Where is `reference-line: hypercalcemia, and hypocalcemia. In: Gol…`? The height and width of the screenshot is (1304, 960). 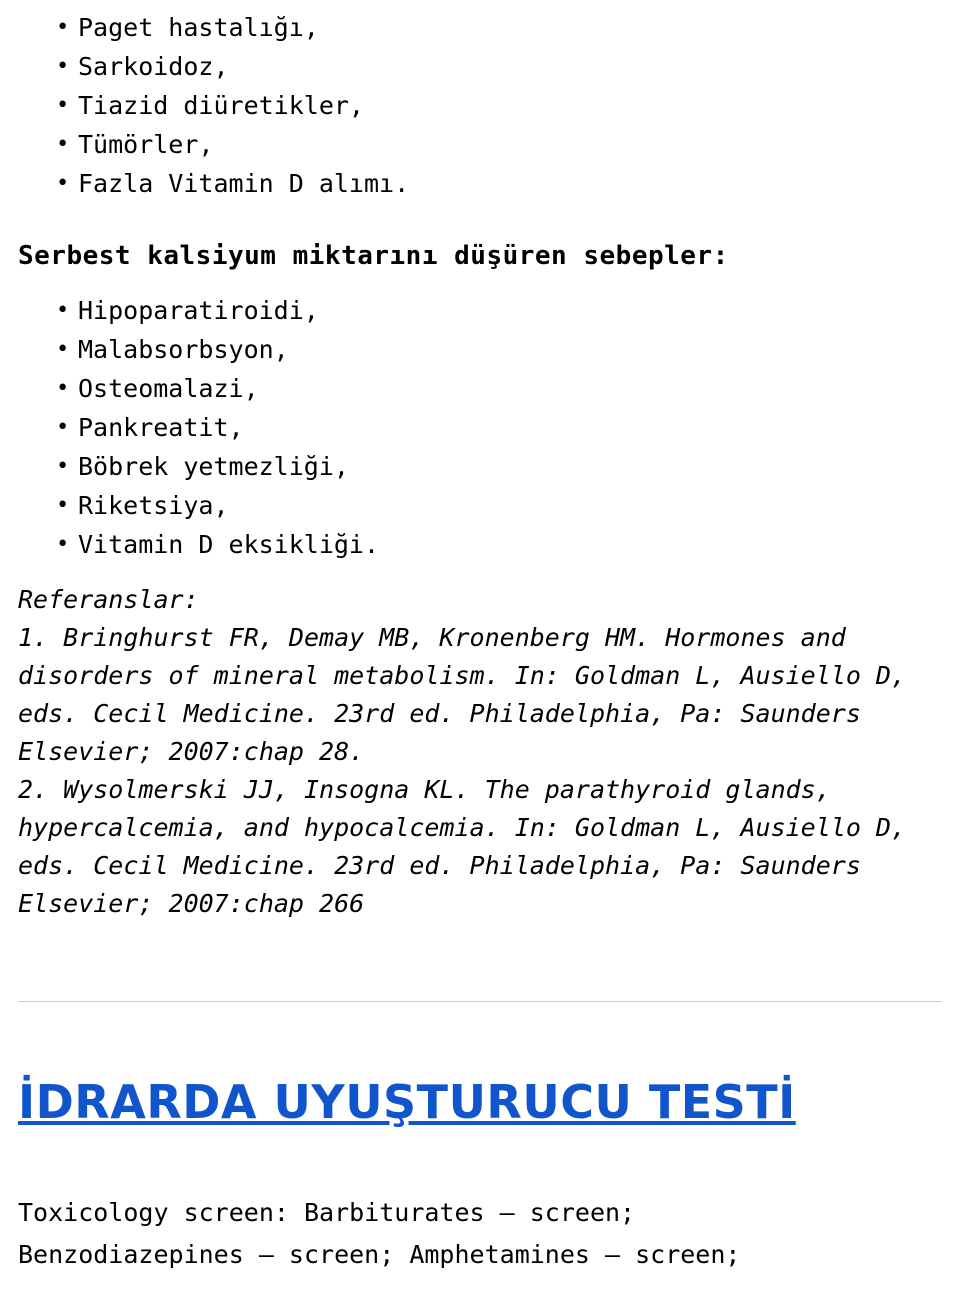 reference-line: hypercalcemia, and hypocalcemia. In: Gol… is located at coordinates (462, 827).